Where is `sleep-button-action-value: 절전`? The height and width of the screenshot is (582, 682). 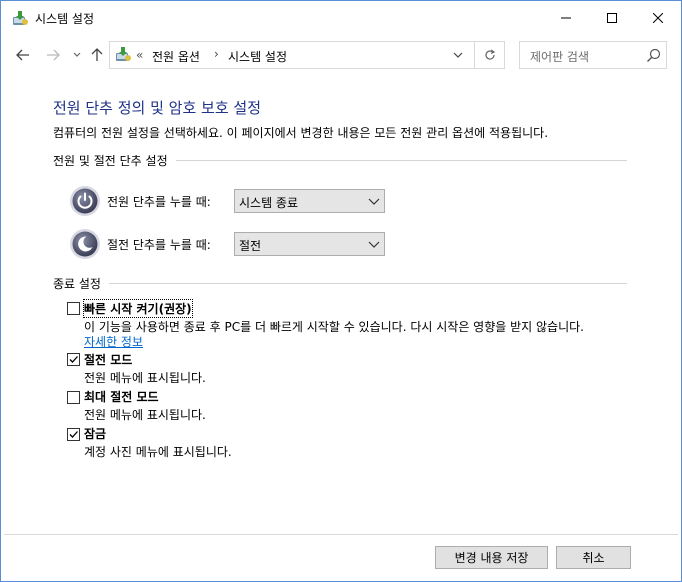
sleep-button-action-value: 절전 is located at coordinates (250, 246).